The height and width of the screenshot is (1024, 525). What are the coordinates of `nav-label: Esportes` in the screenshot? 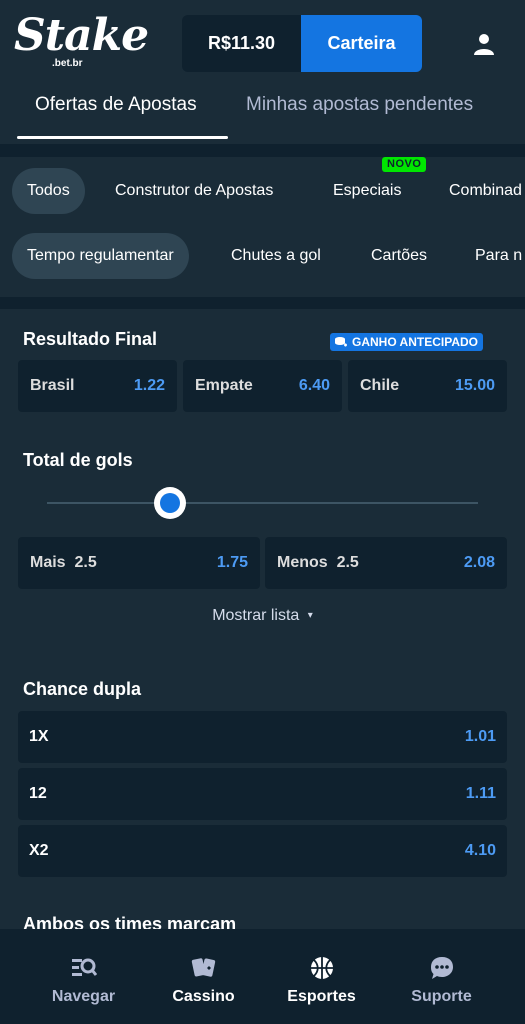 It's located at (321, 996).